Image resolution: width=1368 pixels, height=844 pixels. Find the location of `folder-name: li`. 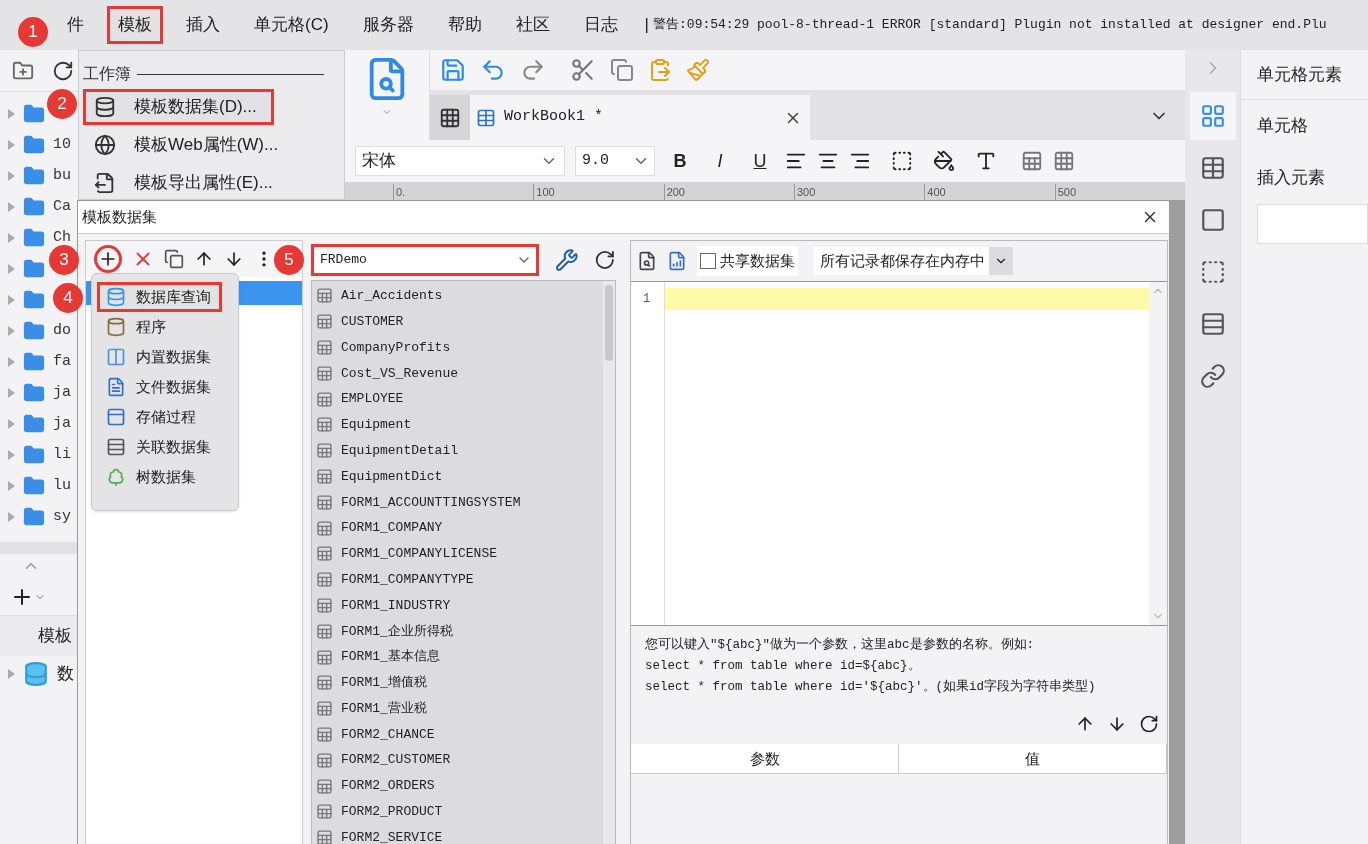

folder-name: li is located at coordinates (62, 454).